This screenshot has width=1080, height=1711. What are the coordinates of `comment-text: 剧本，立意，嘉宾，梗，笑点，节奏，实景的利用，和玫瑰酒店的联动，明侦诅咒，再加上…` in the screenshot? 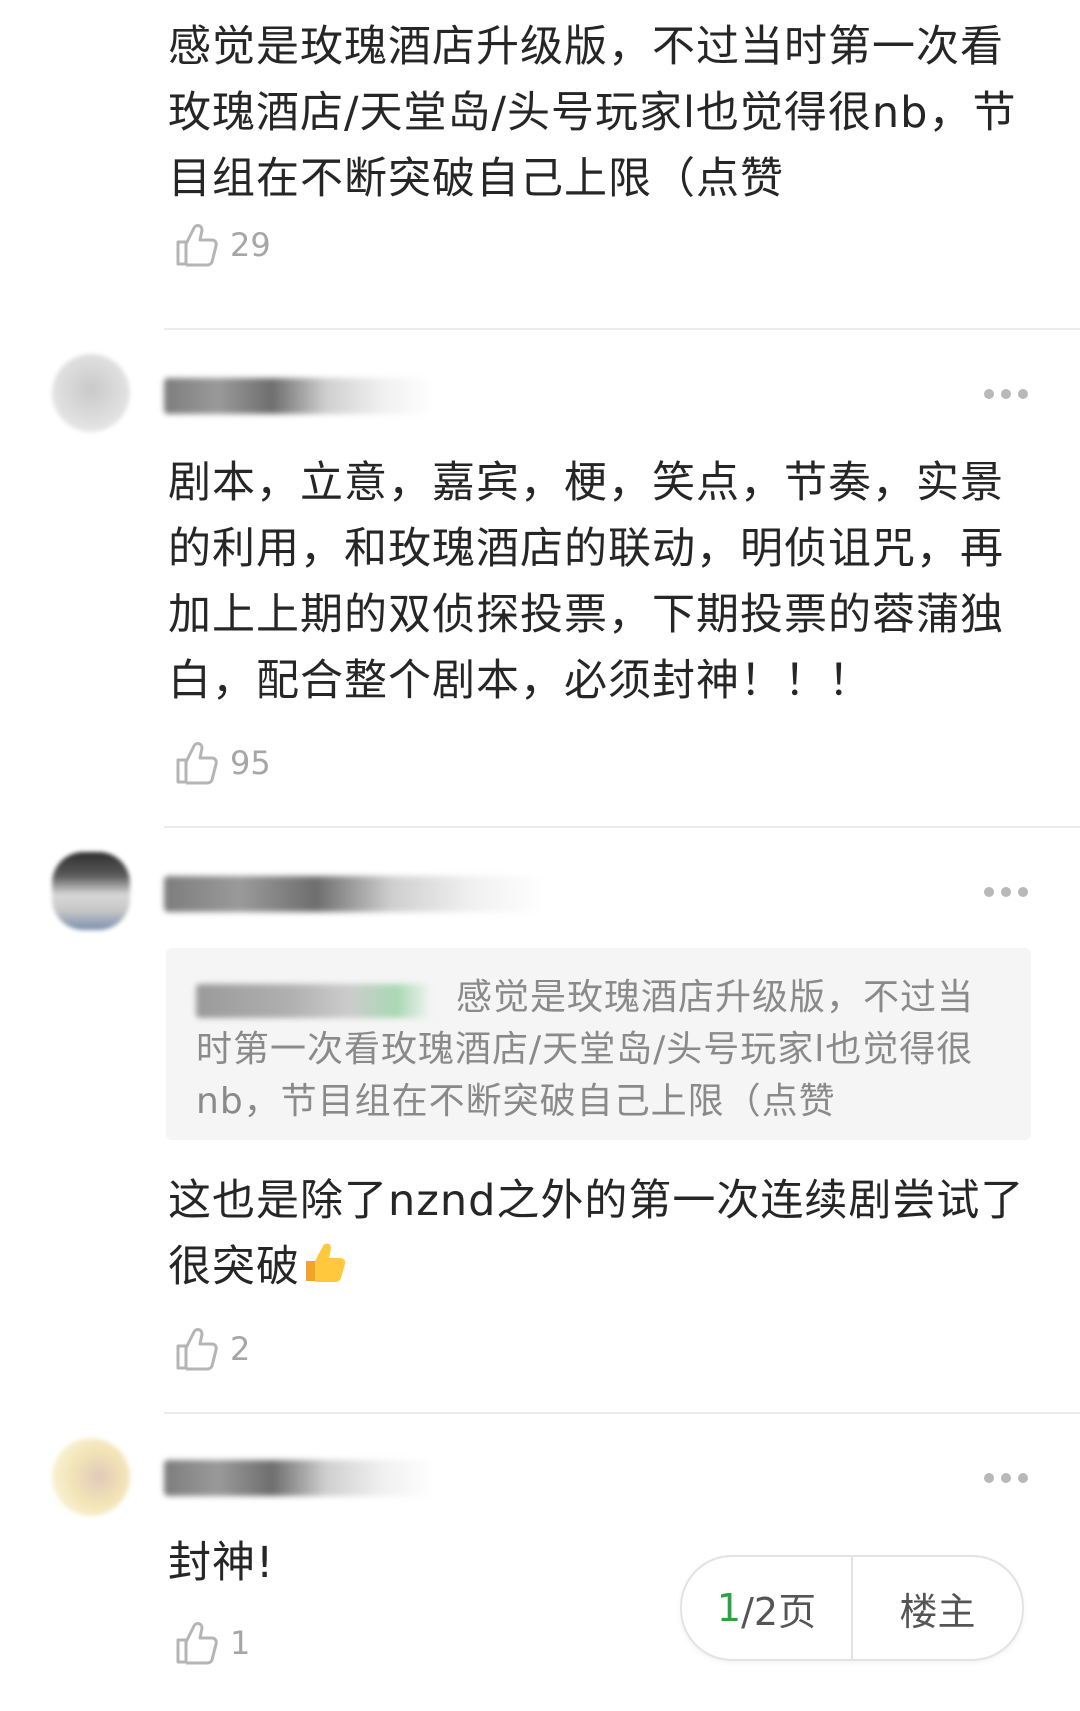 It's located at (586, 582).